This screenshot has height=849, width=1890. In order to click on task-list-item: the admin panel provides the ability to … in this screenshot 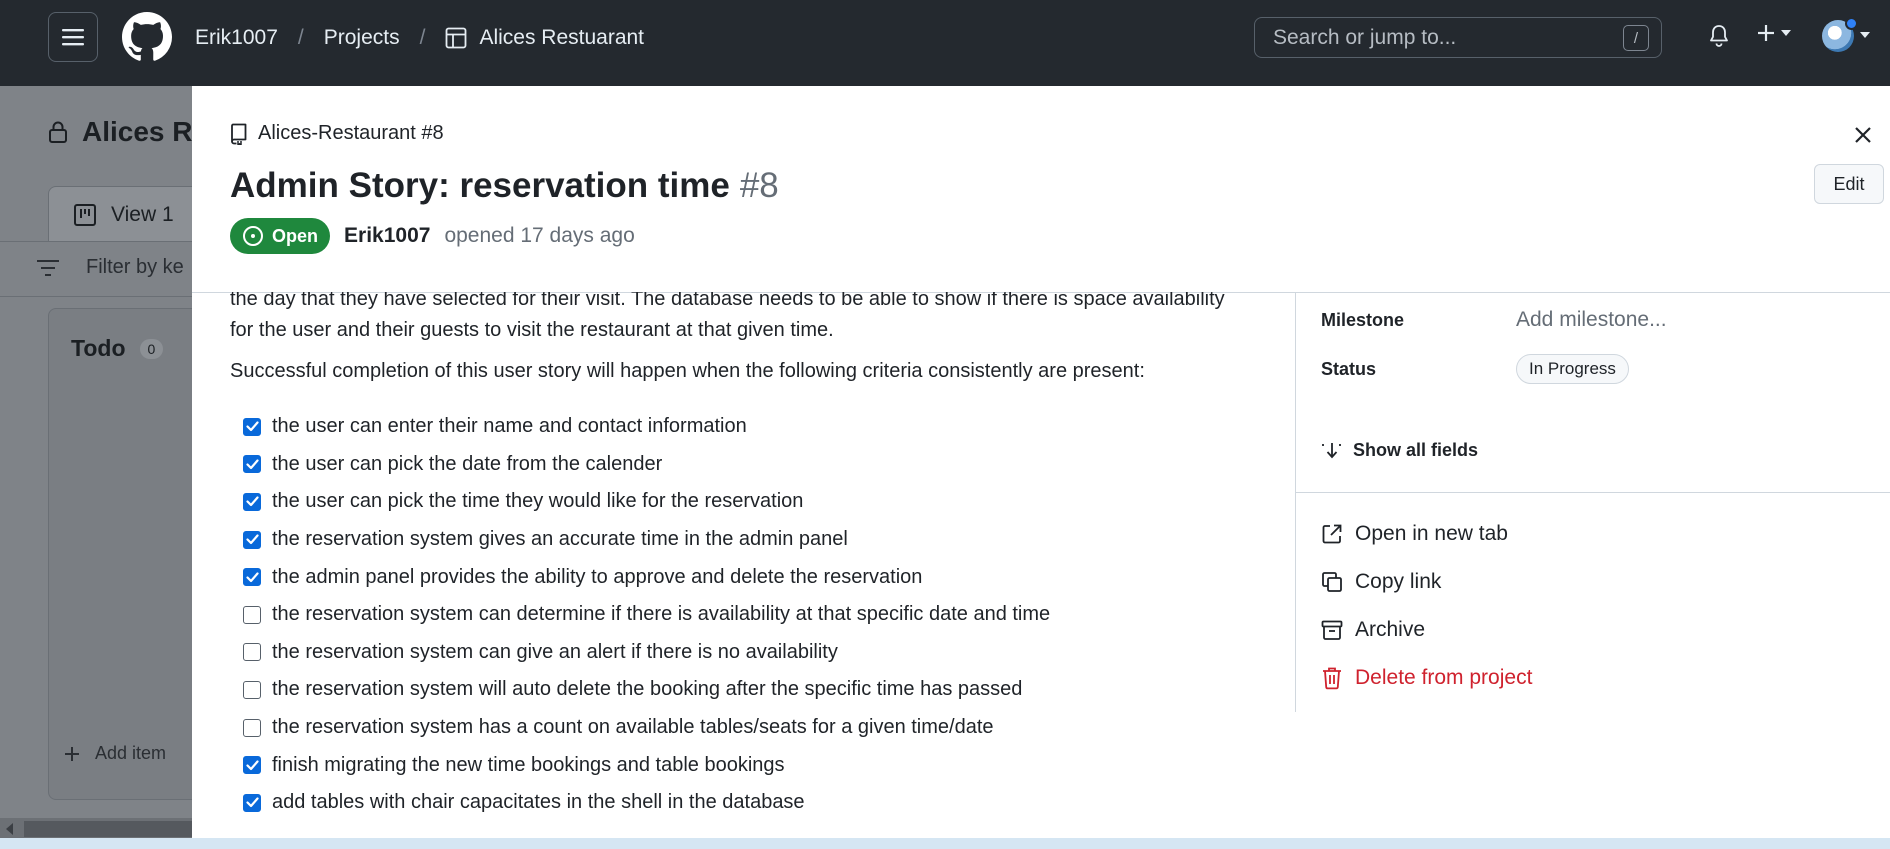, I will do `click(640, 577)`.